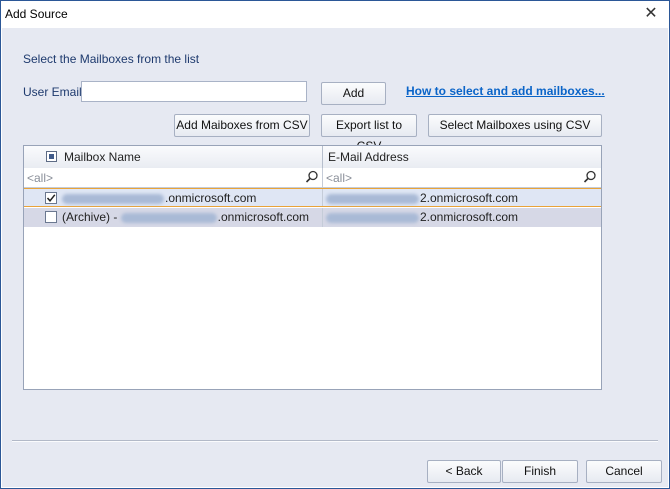  I want to click on grid-header: Mailbox Name E-Mail Address, so click(312, 157).